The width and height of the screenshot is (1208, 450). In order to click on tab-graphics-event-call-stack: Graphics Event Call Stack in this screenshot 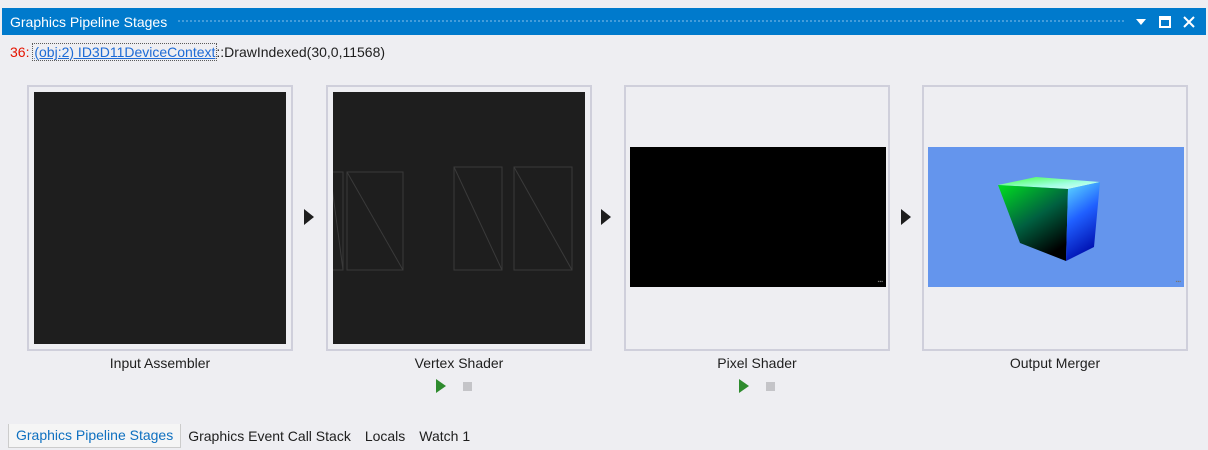, I will do `click(269, 436)`.